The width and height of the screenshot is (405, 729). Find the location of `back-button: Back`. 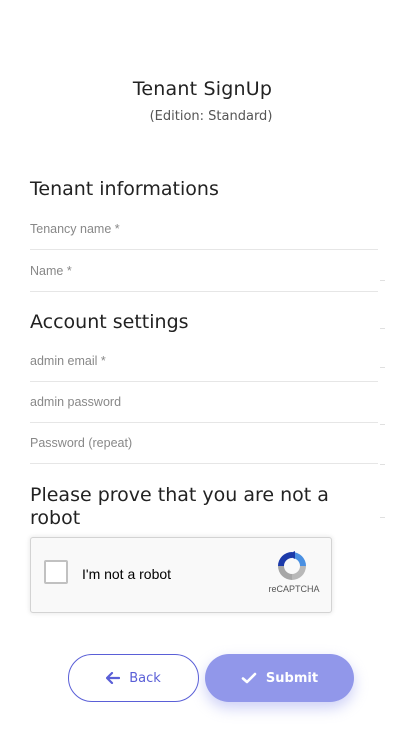

back-button: Back is located at coordinates (133, 678).